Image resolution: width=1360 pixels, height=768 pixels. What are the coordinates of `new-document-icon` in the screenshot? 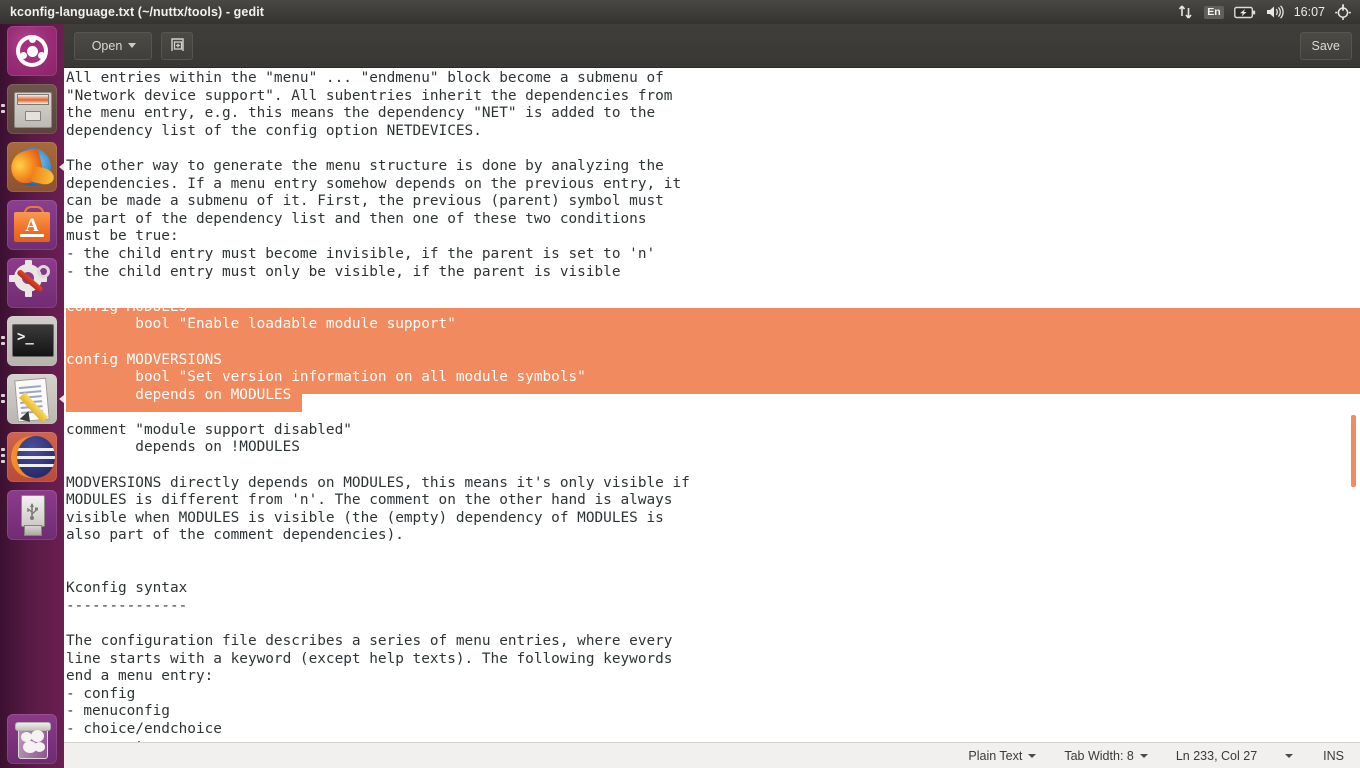 It's located at (177, 46).